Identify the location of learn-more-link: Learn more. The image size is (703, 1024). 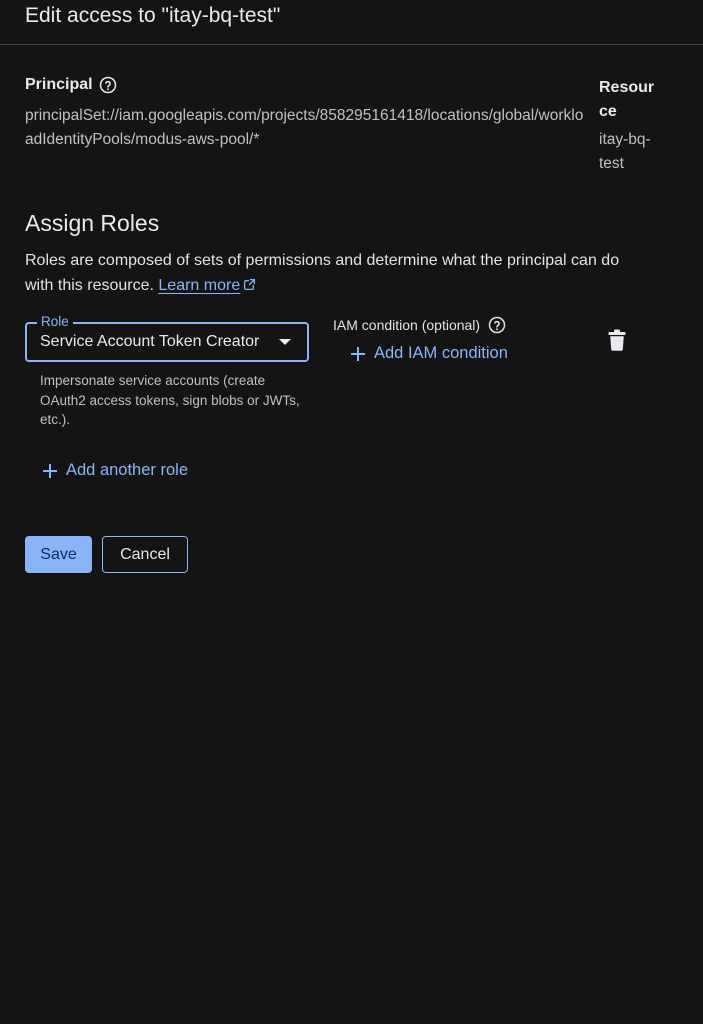
(207, 285).